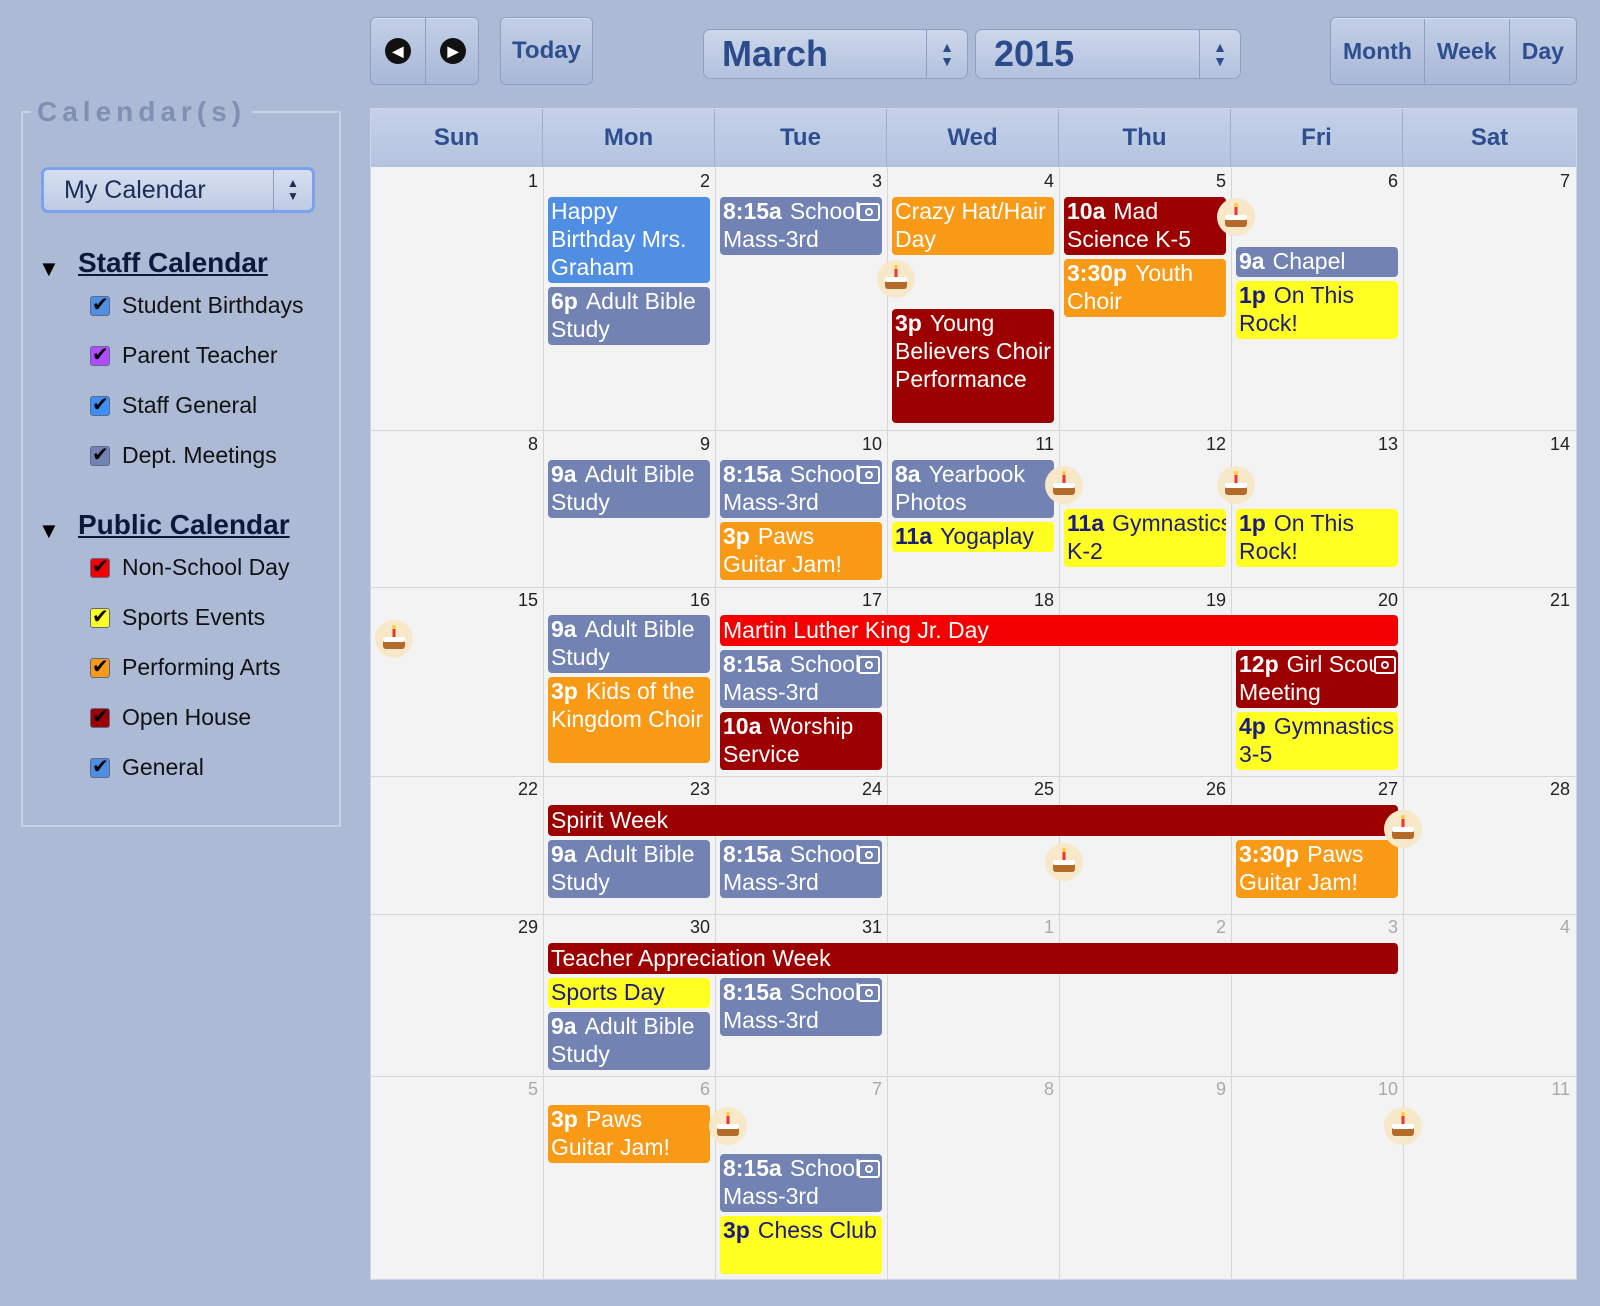  Describe the element at coordinates (629, 993) in the screenshot. I see `calendar-event: Sports Day` at that location.